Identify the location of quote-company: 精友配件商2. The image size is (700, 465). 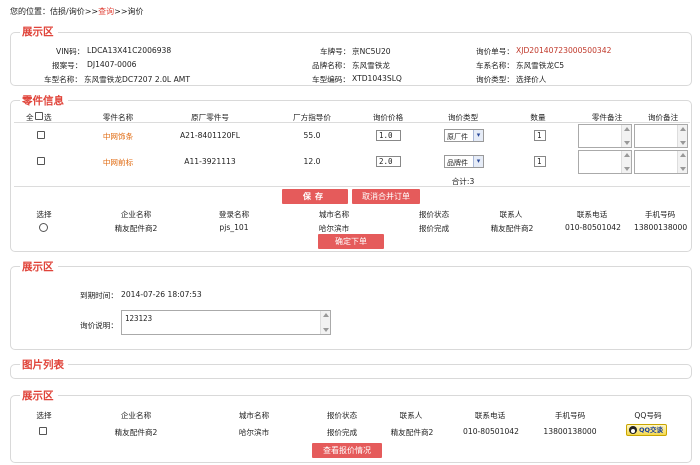
(136, 432).